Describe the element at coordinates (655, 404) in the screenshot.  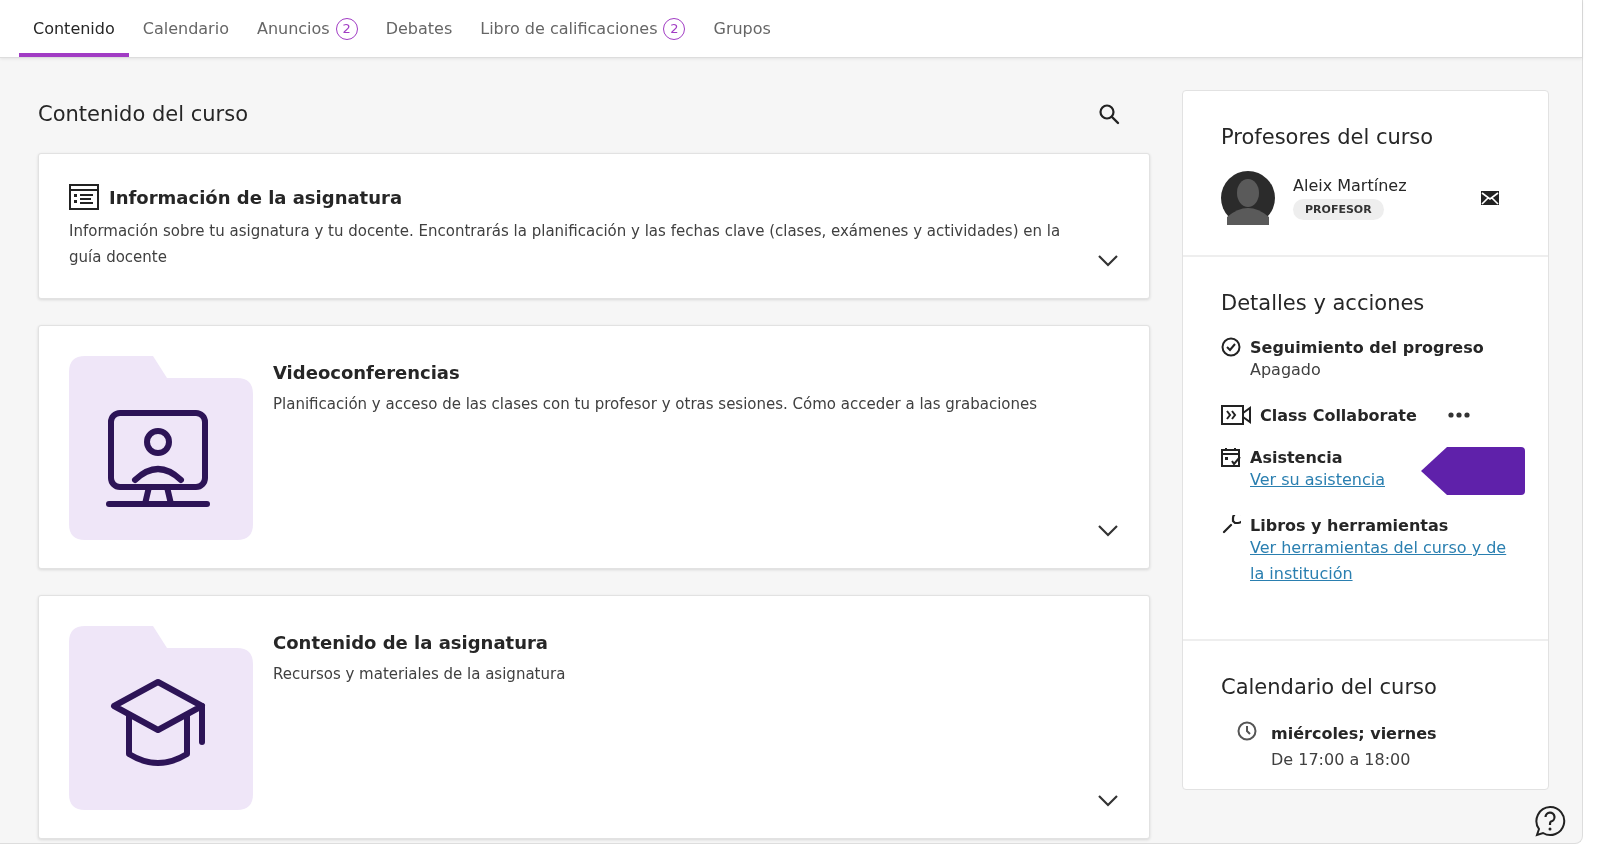
I see `card-description: Planificación y acceso de las clases con tu profesor y otras sesiones. Cómo acceder a las grabaciones` at that location.